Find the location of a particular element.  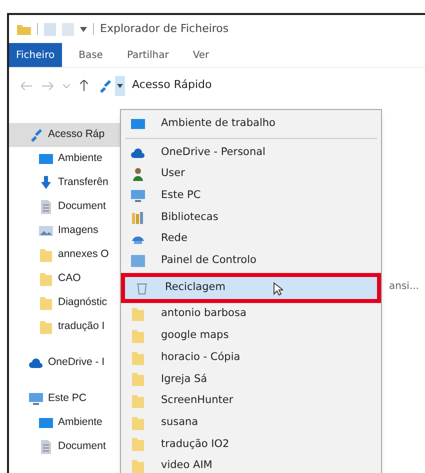

window-title: Explorador de Ficheiros is located at coordinates (164, 28).